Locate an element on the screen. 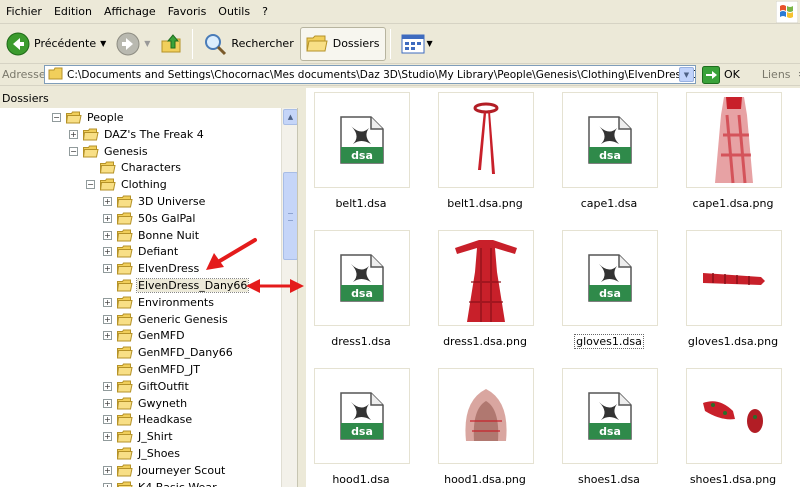 This screenshot has height=487, width=800. folders-button: Dossiers is located at coordinates (343, 43).